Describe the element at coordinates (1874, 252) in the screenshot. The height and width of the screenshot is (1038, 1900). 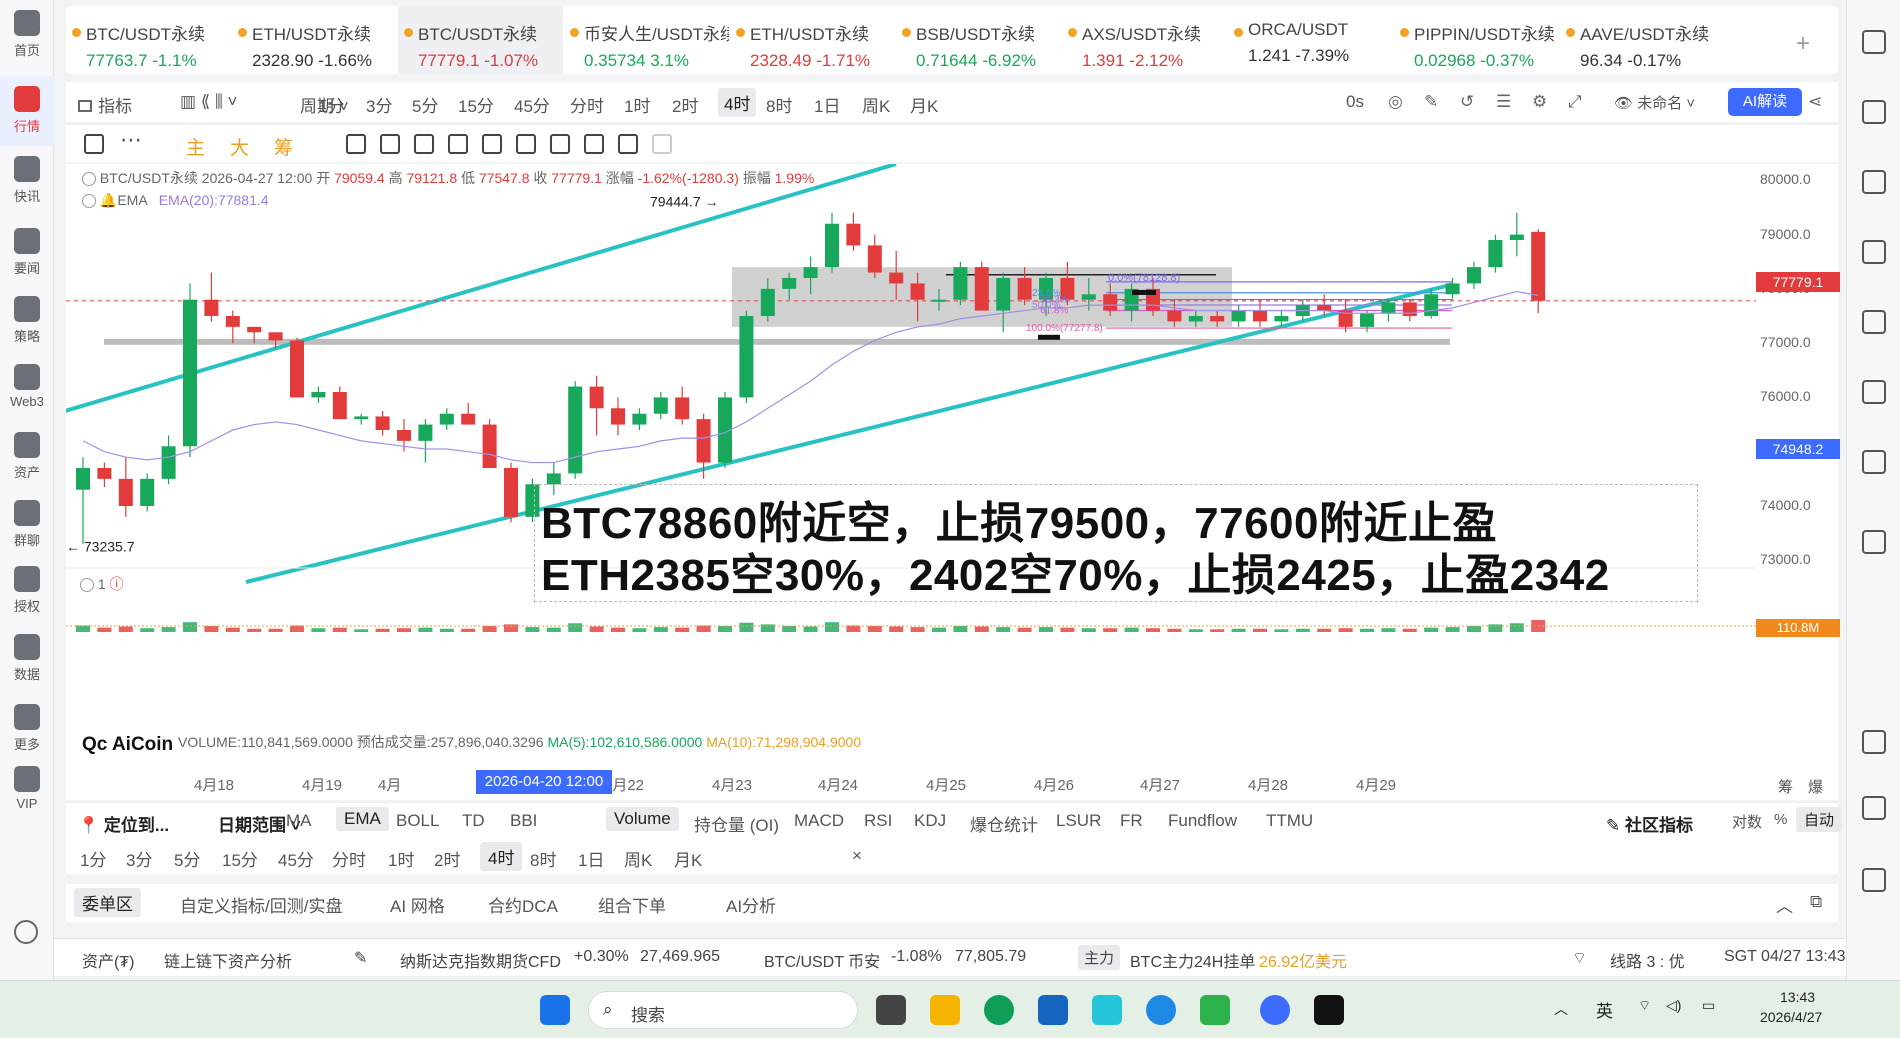
I see `trend-icon` at that location.